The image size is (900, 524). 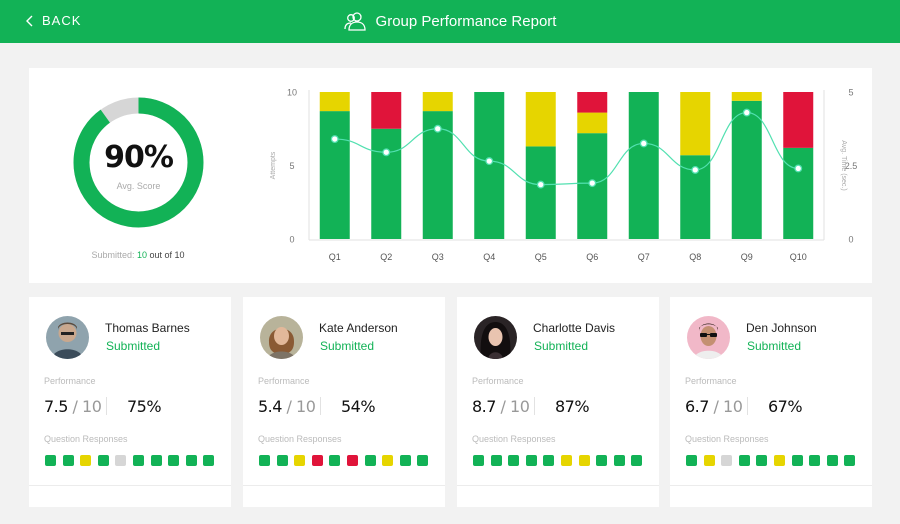 What do you see at coordinates (574, 328) in the screenshot?
I see `student-name: Charlotte Davis` at bounding box center [574, 328].